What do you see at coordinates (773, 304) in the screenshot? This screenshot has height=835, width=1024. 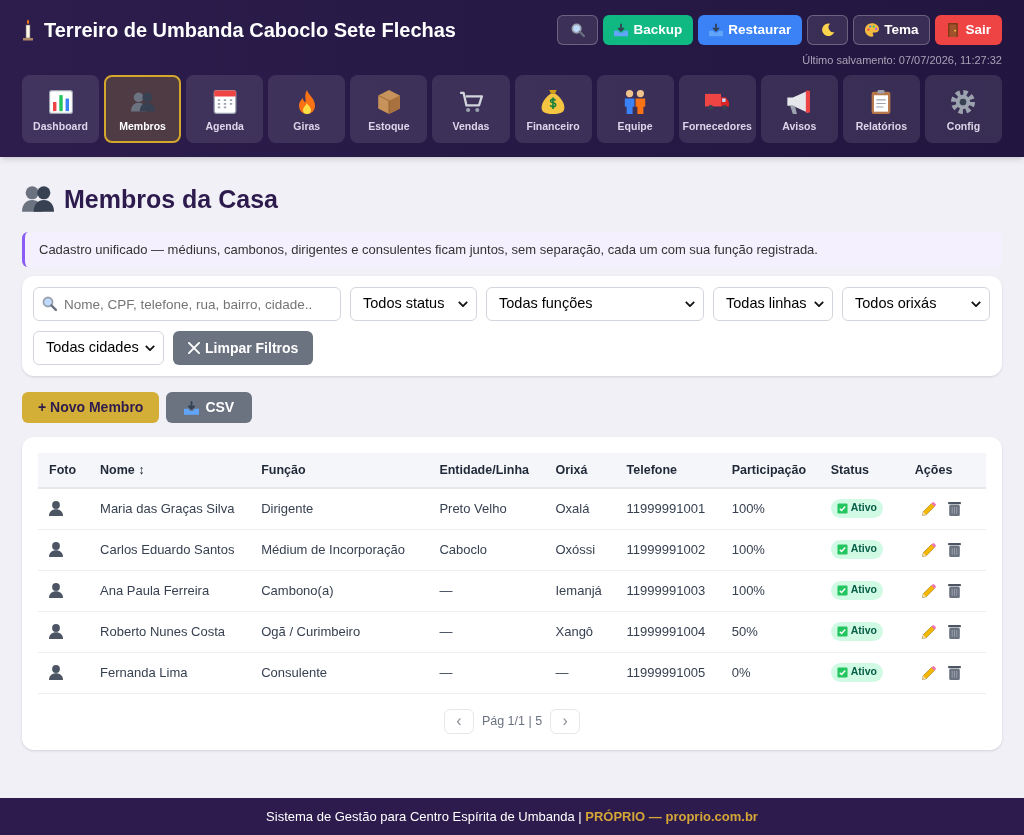 I see `line-dropdown: Todas linhas` at bounding box center [773, 304].